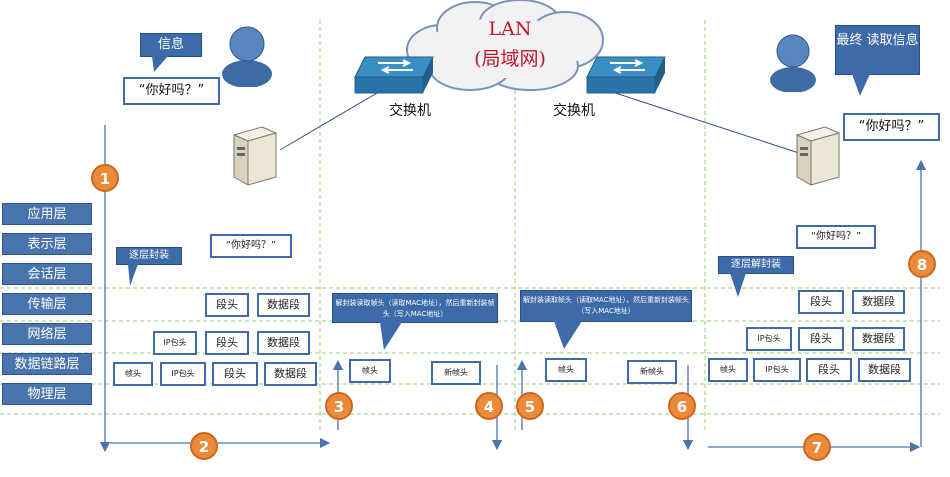 The height and width of the screenshot is (477, 950). What do you see at coordinates (47, 274) in the screenshot?
I see `layer-session: 会话层` at bounding box center [47, 274].